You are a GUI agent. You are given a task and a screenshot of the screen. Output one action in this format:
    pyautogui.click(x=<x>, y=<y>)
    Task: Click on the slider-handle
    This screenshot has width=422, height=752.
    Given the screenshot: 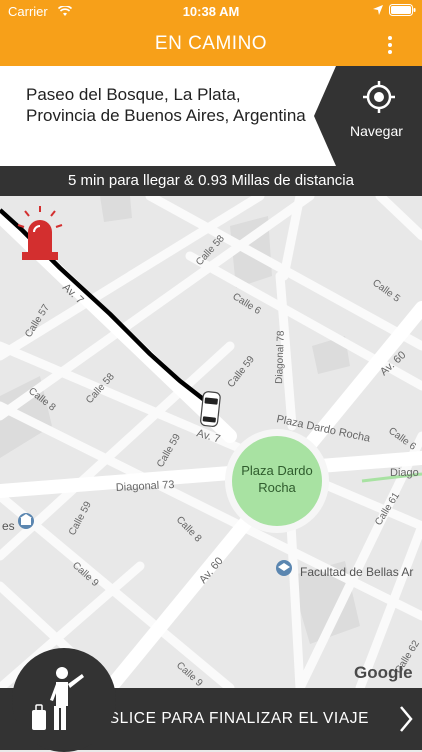 What is the action you would take?
    pyautogui.click(x=64, y=700)
    